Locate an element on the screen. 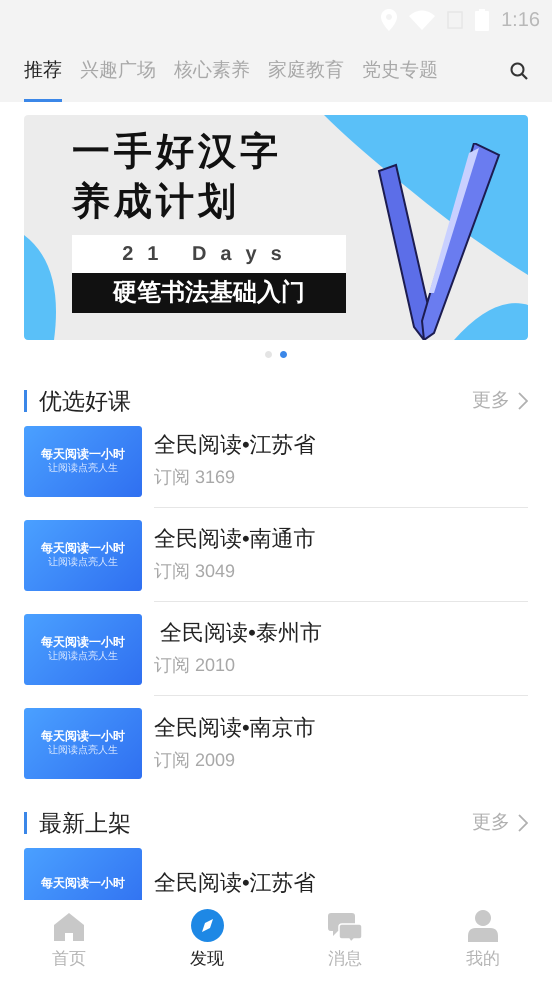 The height and width of the screenshot is (981, 552). nav-tab: 发现 is located at coordinates (207, 940).